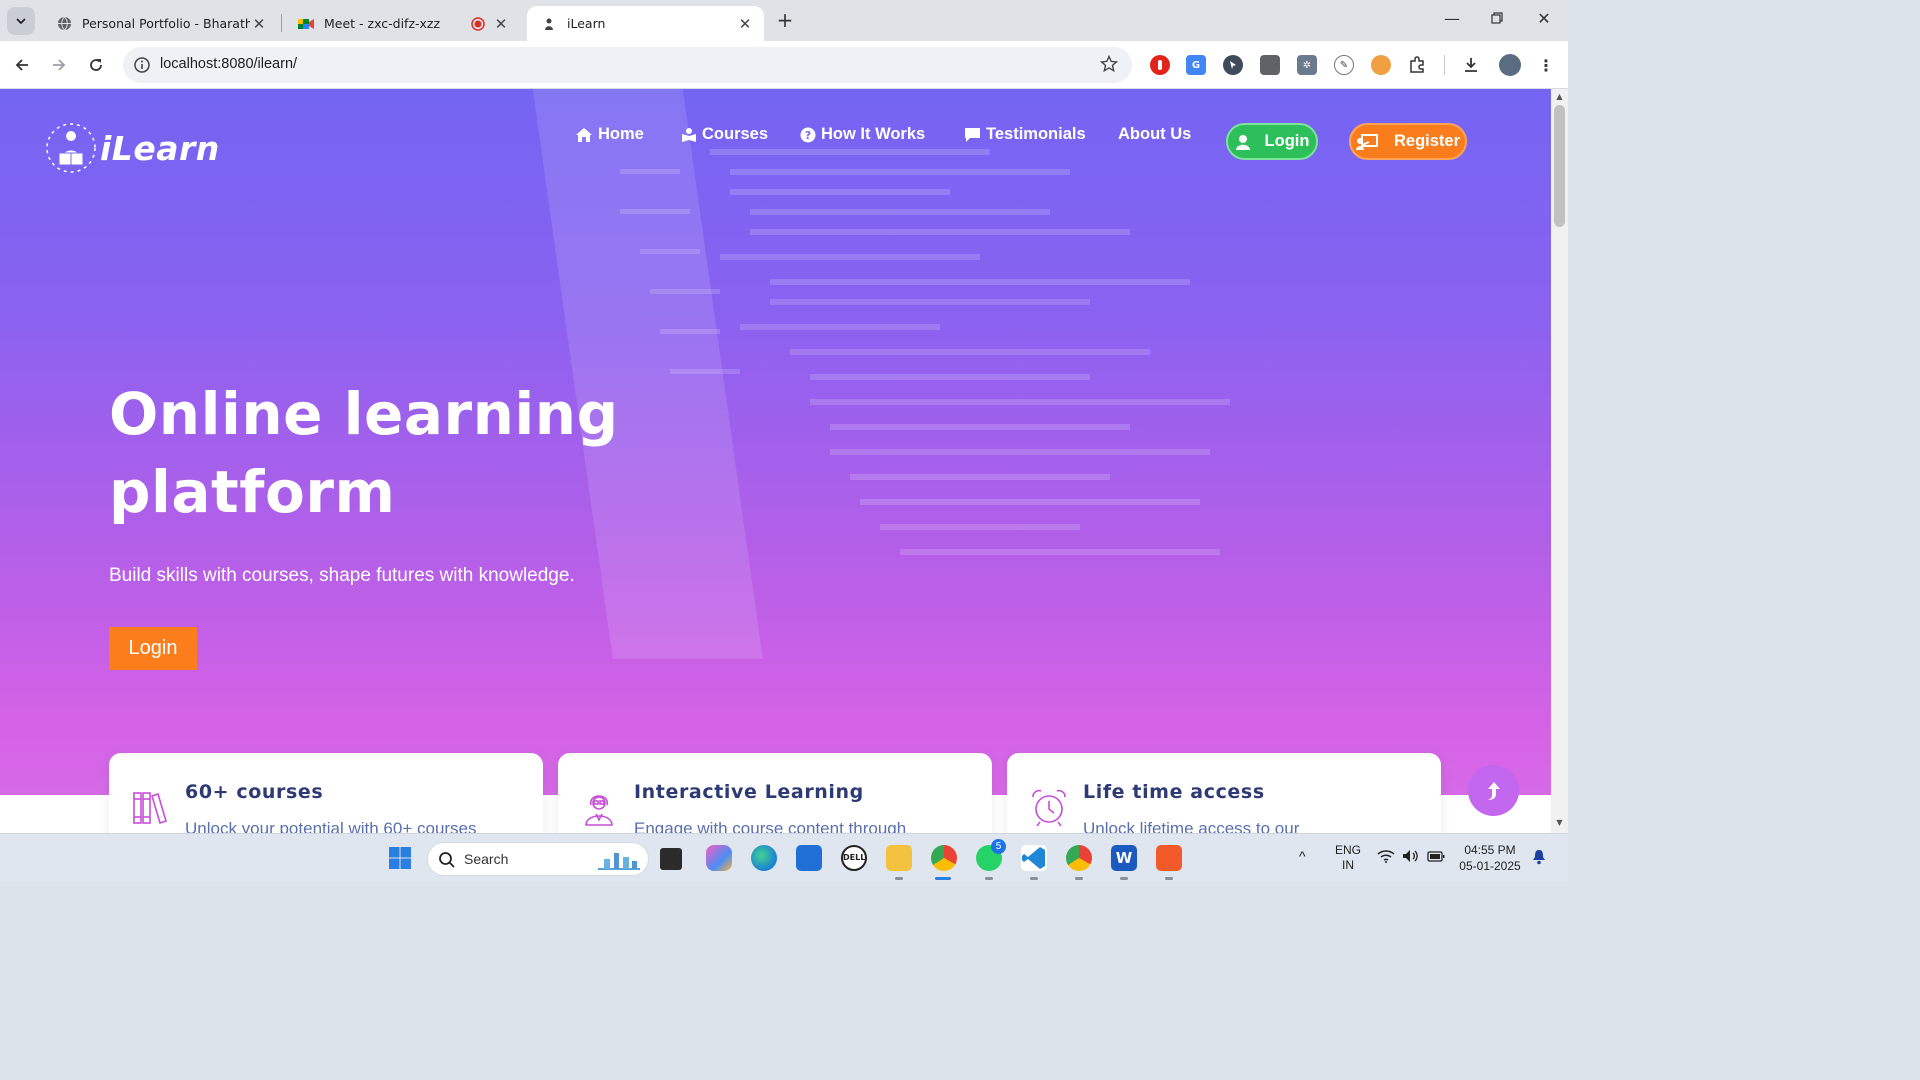 The image size is (1920, 1080). What do you see at coordinates (1348, 865) in the screenshot?
I see `language-line-2: IN` at bounding box center [1348, 865].